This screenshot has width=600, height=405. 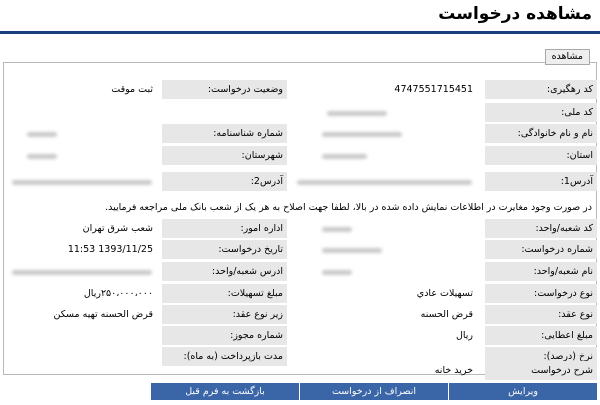 What do you see at coordinates (118, 293) in the screenshot?
I see `amount-value: ۲۵۰،۰۰۰،۰۰۰ریال` at bounding box center [118, 293].